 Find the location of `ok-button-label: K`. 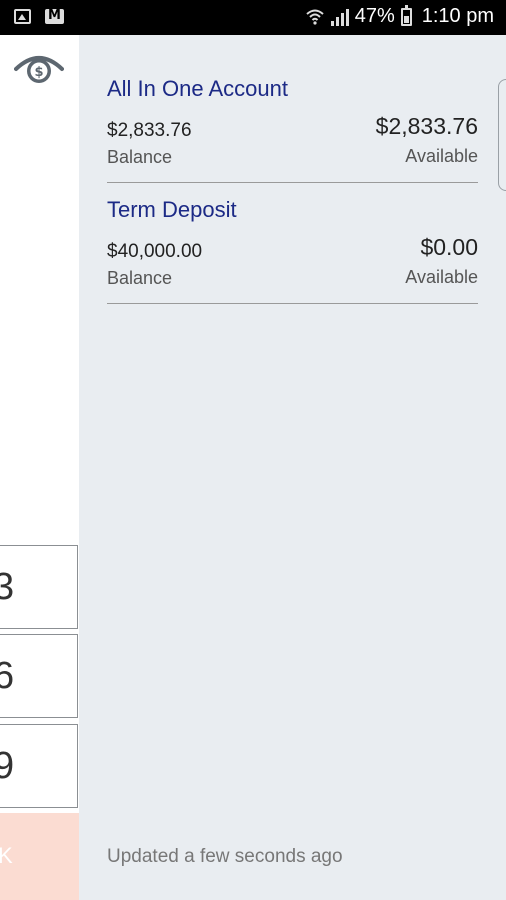

ok-button-label: K is located at coordinates (6, 855).